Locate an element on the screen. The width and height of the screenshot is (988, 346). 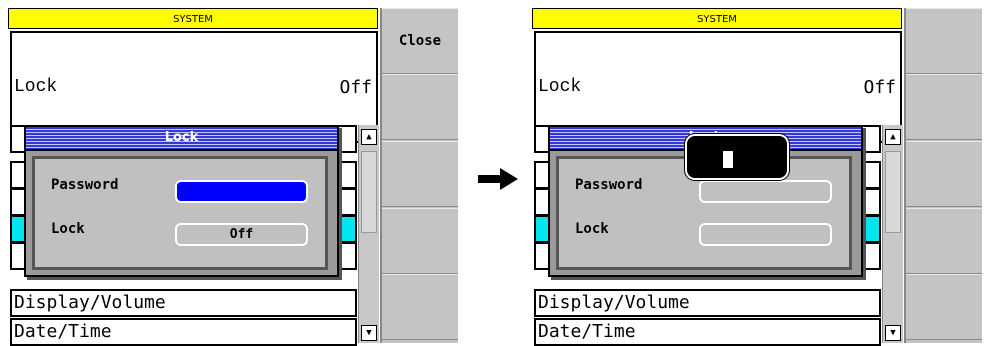
softkey-panel is located at coordinates (943, 175).